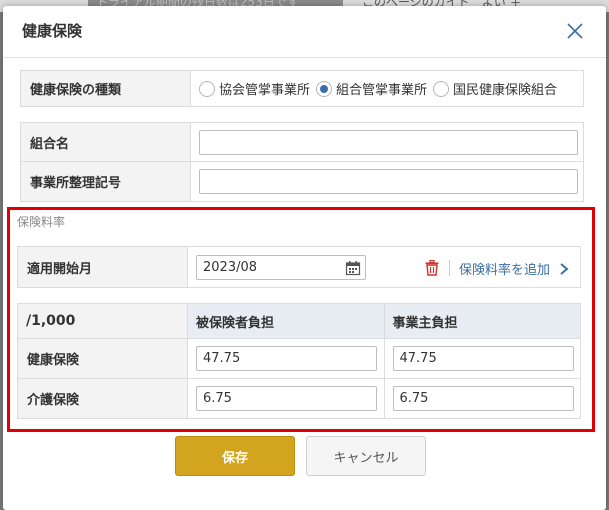 This screenshot has width=609, height=510. Describe the element at coordinates (388, 142) in the screenshot. I see `union-name-input` at that location.